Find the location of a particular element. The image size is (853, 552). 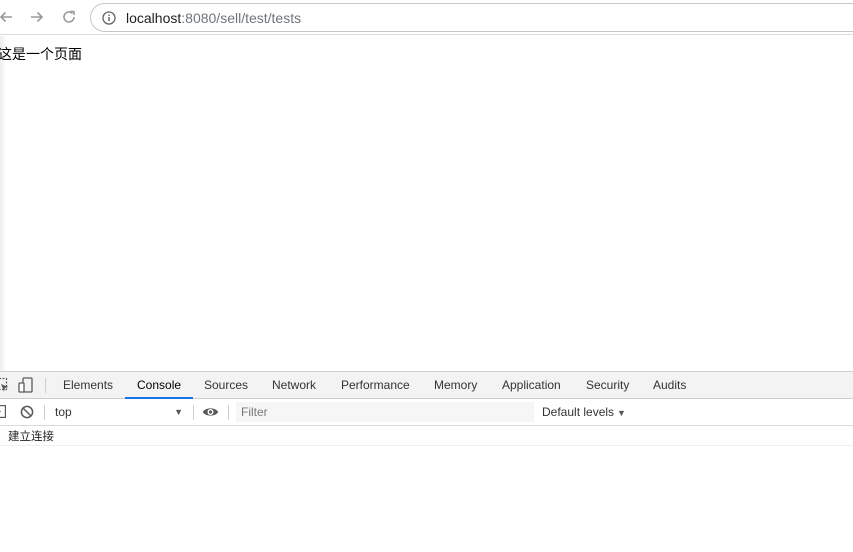

back-arrow-icon is located at coordinates (6, 17).